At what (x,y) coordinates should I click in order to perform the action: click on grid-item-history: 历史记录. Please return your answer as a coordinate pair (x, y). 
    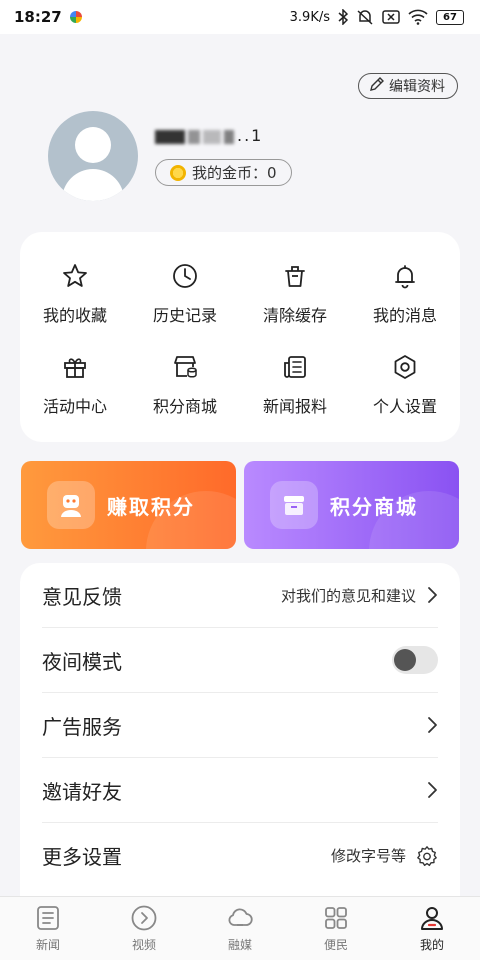
    Looking at the image, I should click on (185, 293).